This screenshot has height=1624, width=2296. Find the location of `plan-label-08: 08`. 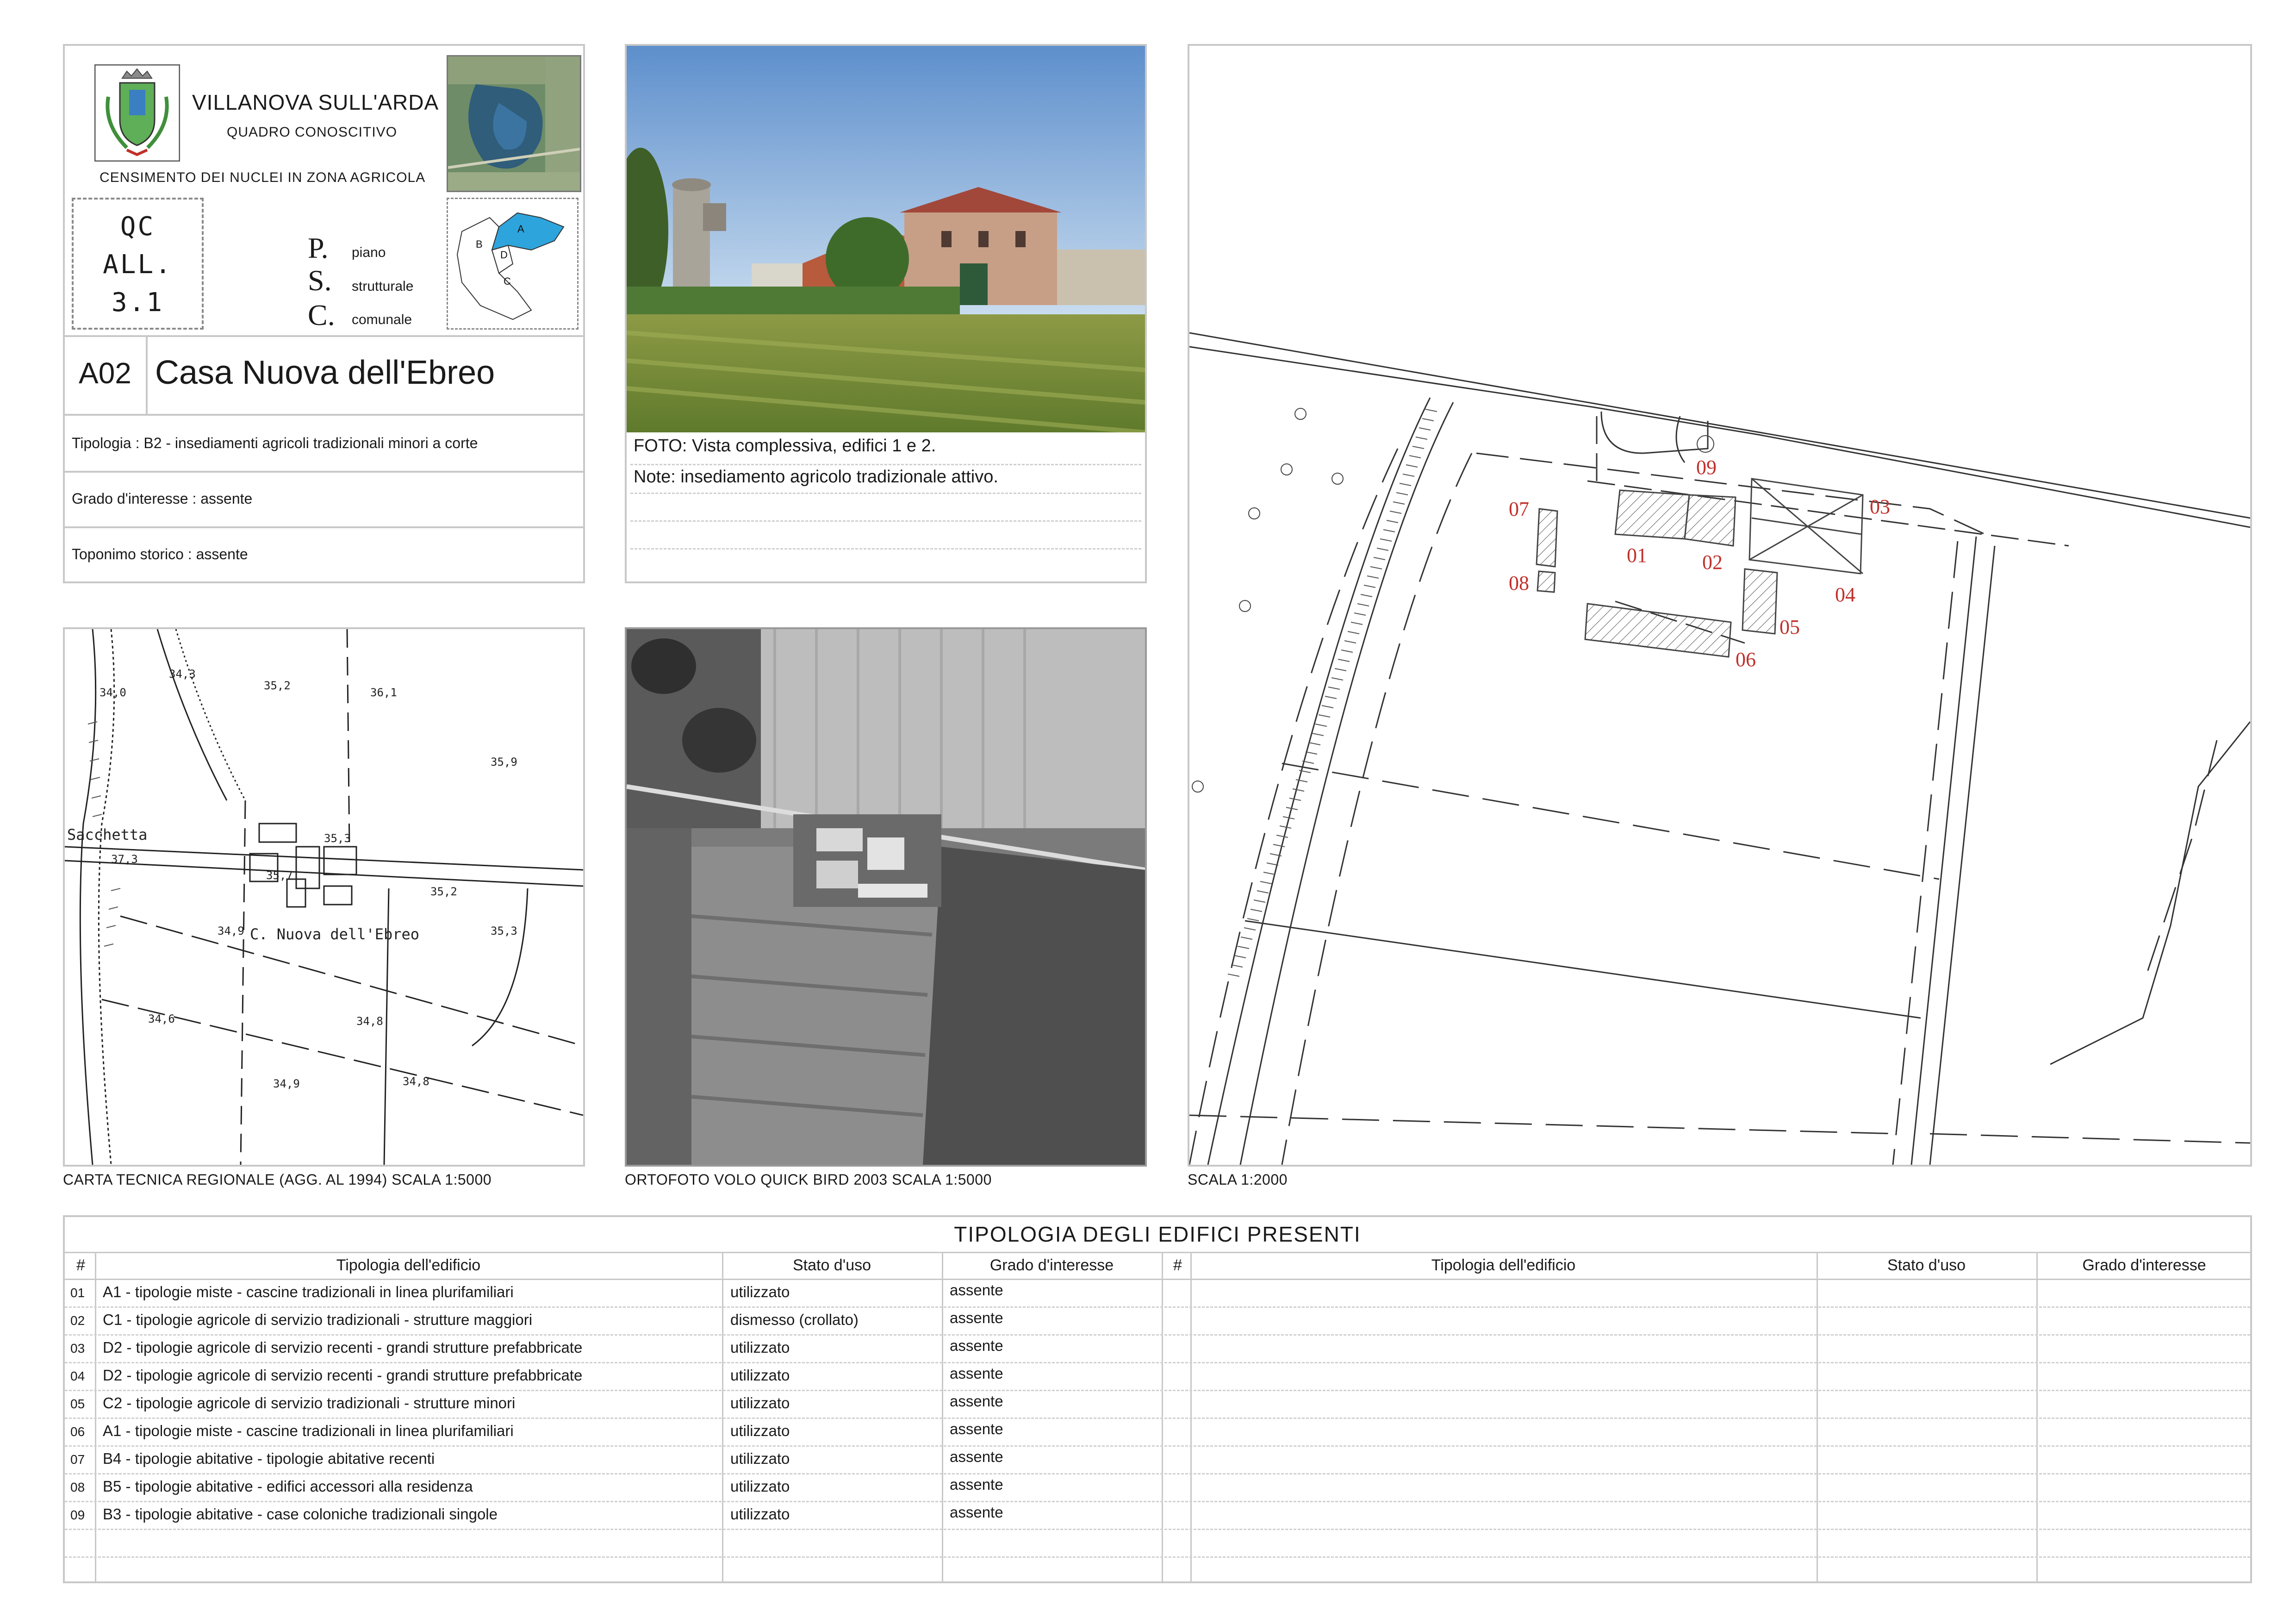

plan-label-08: 08 is located at coordinates (1519, 583).